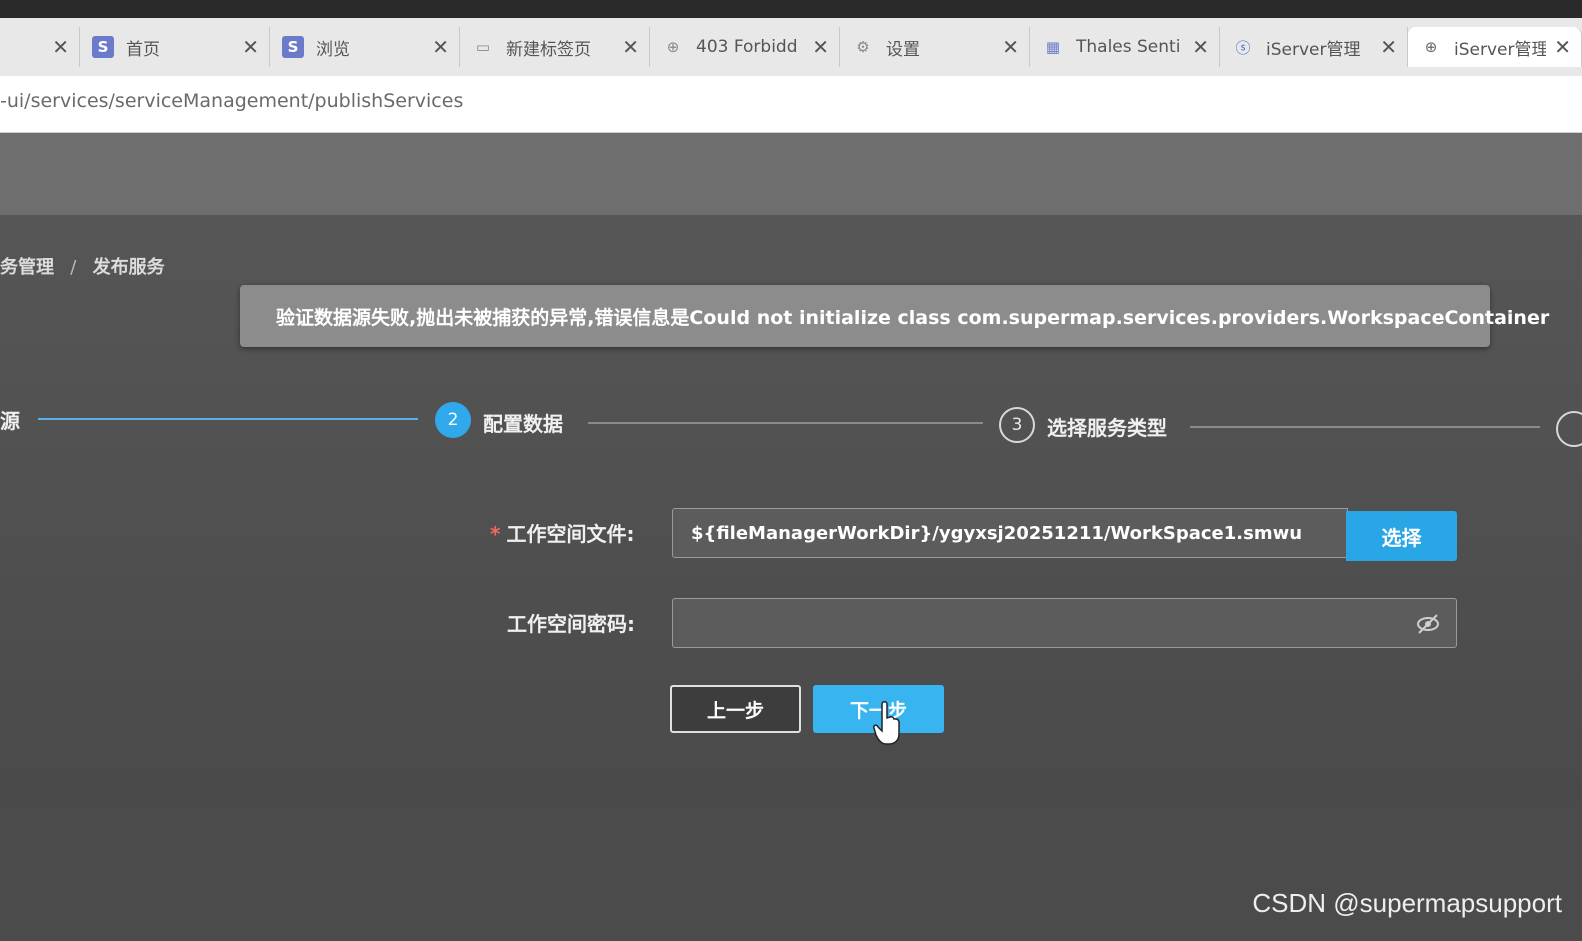 The height and width of the screenshot is (941, 1582). What do you see at coordinates (935, 47) in the screenshot?
I see `browser-tab-settings: ⚙ 设置 ✕` at bounding box center [935, 47].